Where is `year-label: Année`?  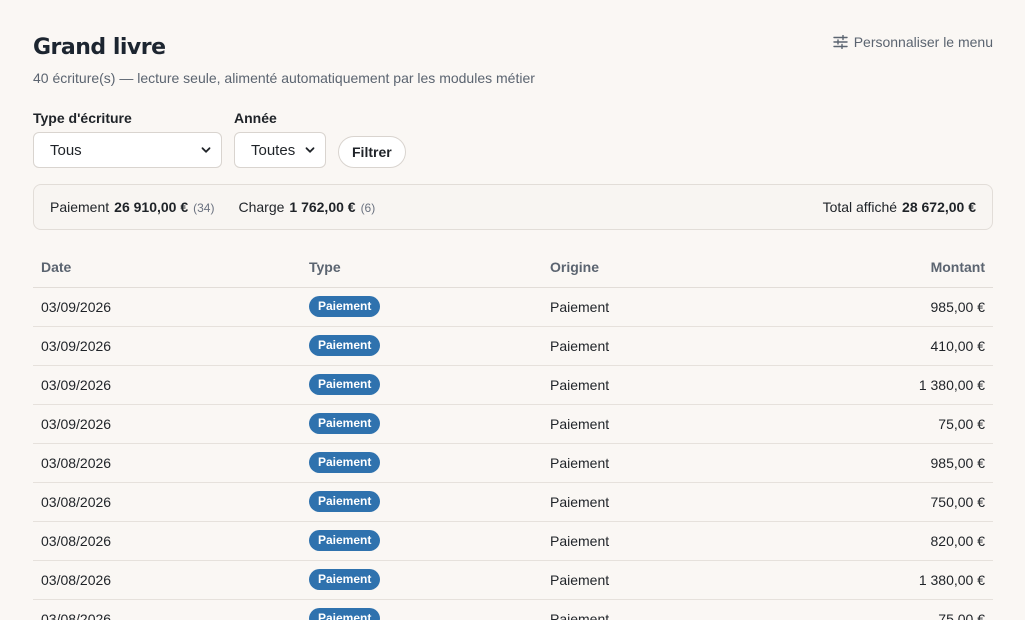
year-label: Année is located at coordinates (255, 118).